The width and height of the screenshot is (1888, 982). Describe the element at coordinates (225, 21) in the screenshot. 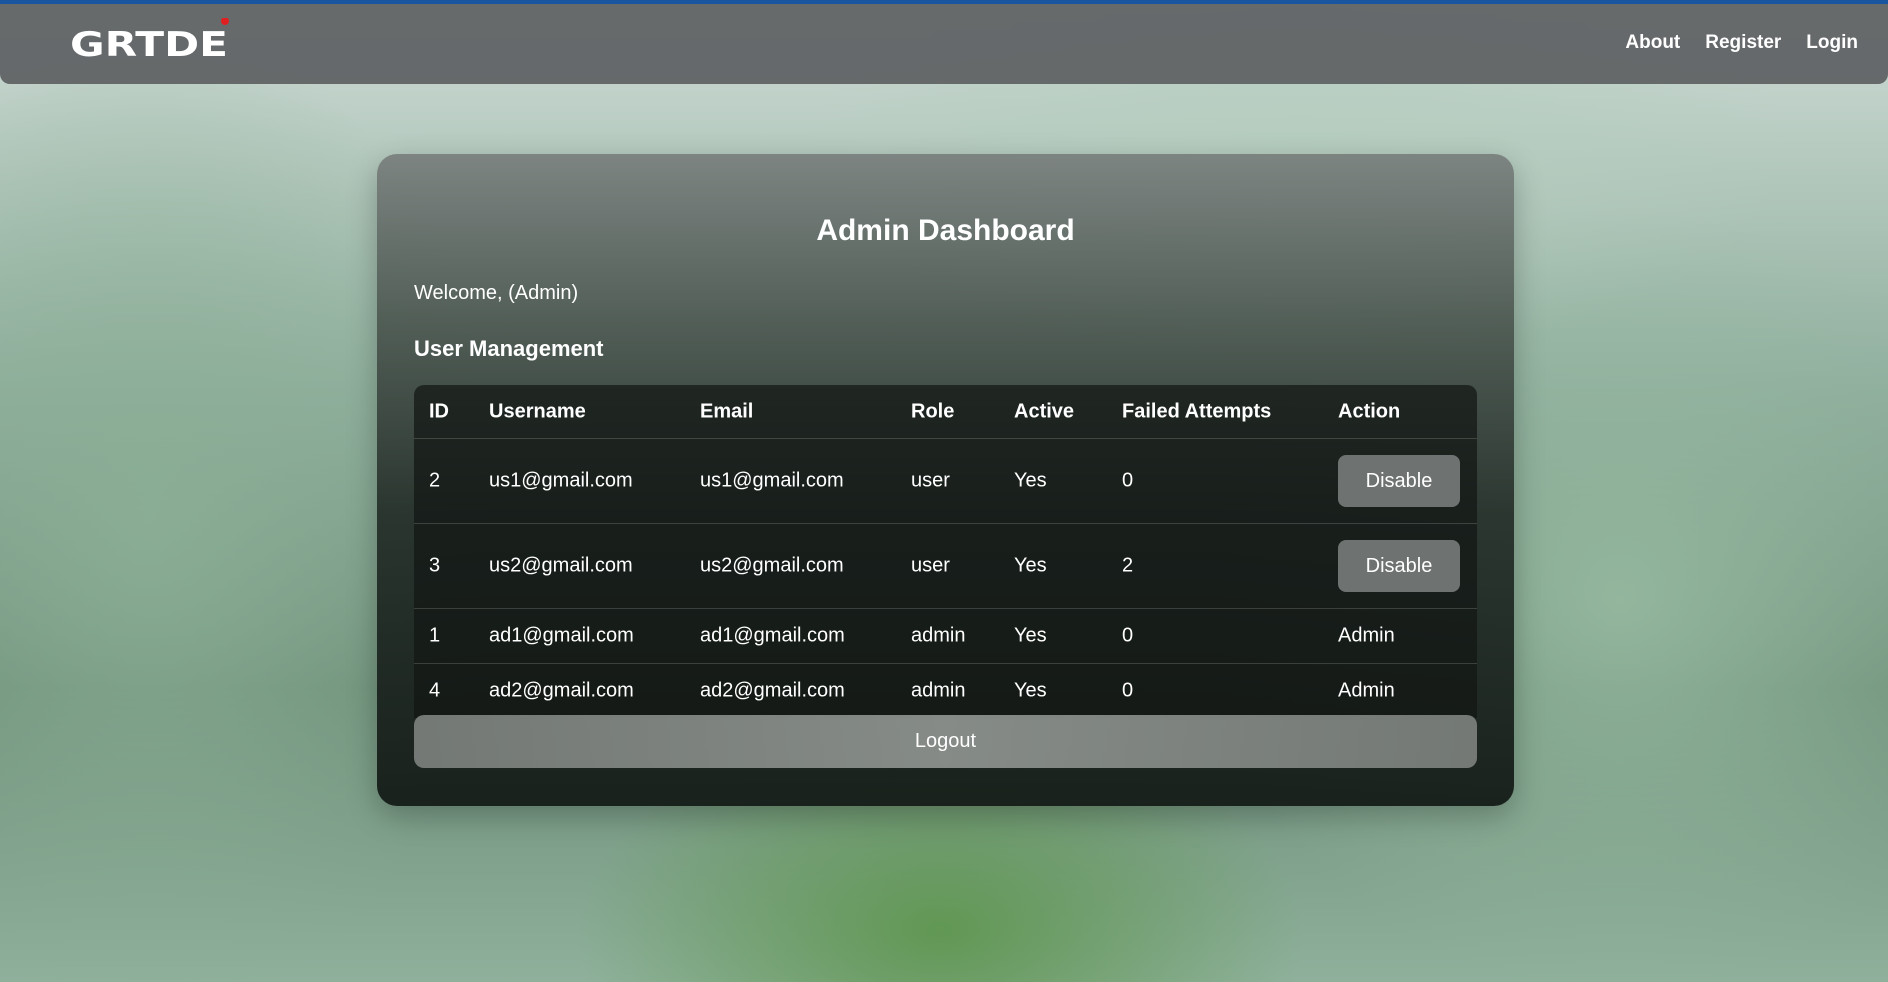

I see `logo-dot-icon` at that location.